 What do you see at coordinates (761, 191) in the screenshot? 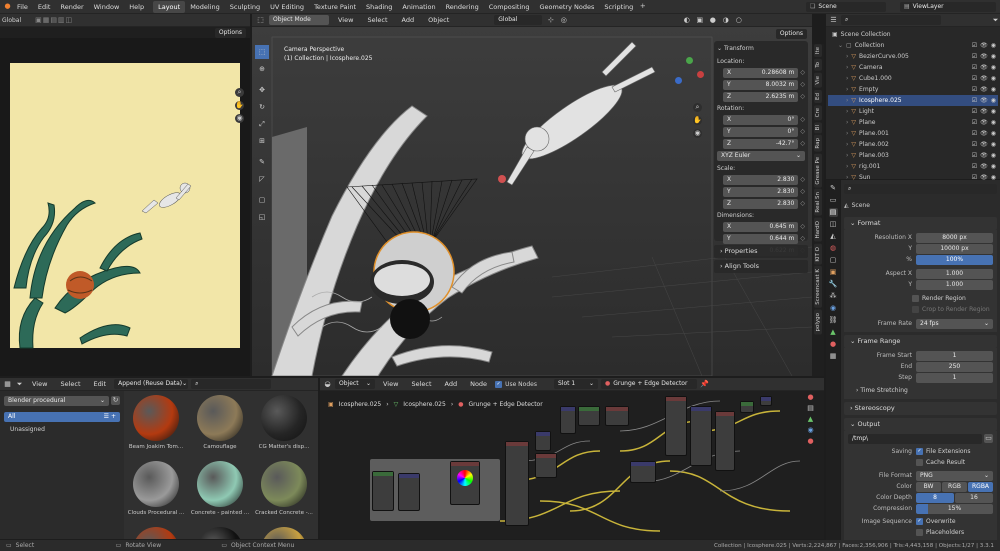
I see `scale-field: Y 2.830` at bounding box center [761, 191].